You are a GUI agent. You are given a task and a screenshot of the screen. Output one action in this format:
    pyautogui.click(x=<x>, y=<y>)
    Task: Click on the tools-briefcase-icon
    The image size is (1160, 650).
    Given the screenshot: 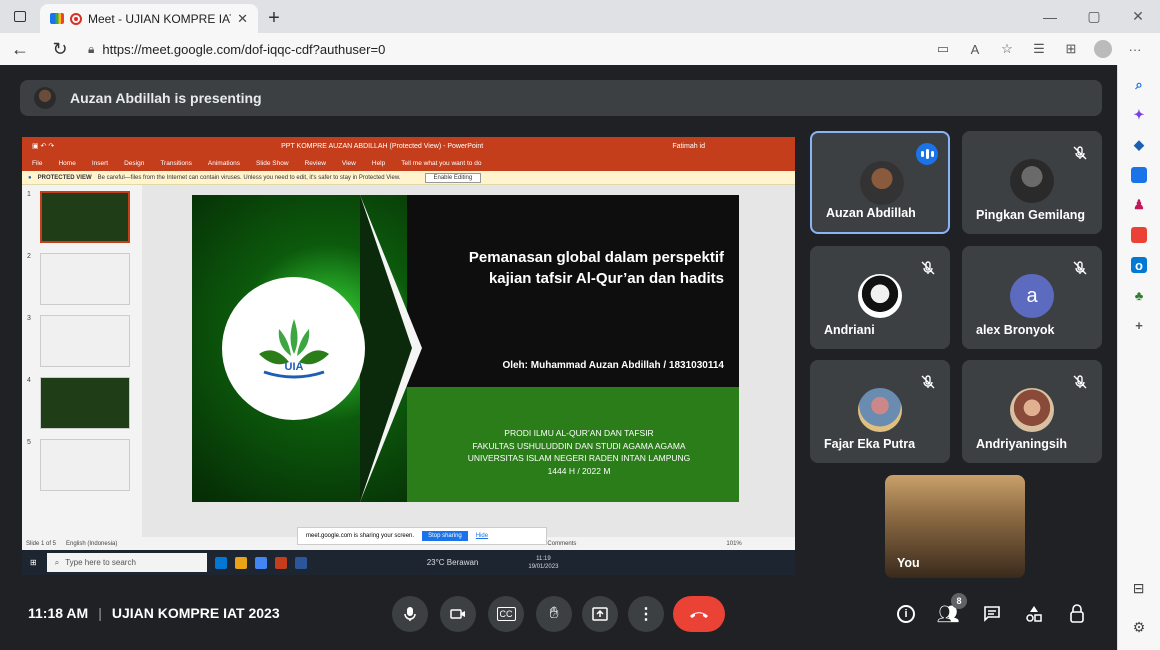 What is the action you would take?
    pyautogui.click(x=1139, y=175)
    